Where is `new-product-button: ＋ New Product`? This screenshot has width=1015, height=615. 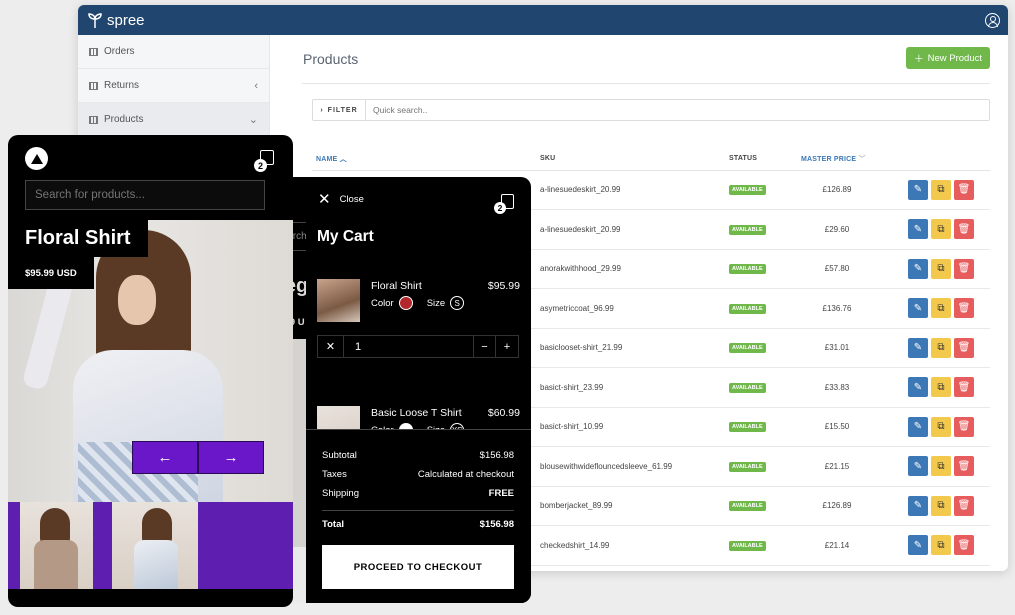 new-product-button: ＋ New Product is located at coordinates (948, 58).